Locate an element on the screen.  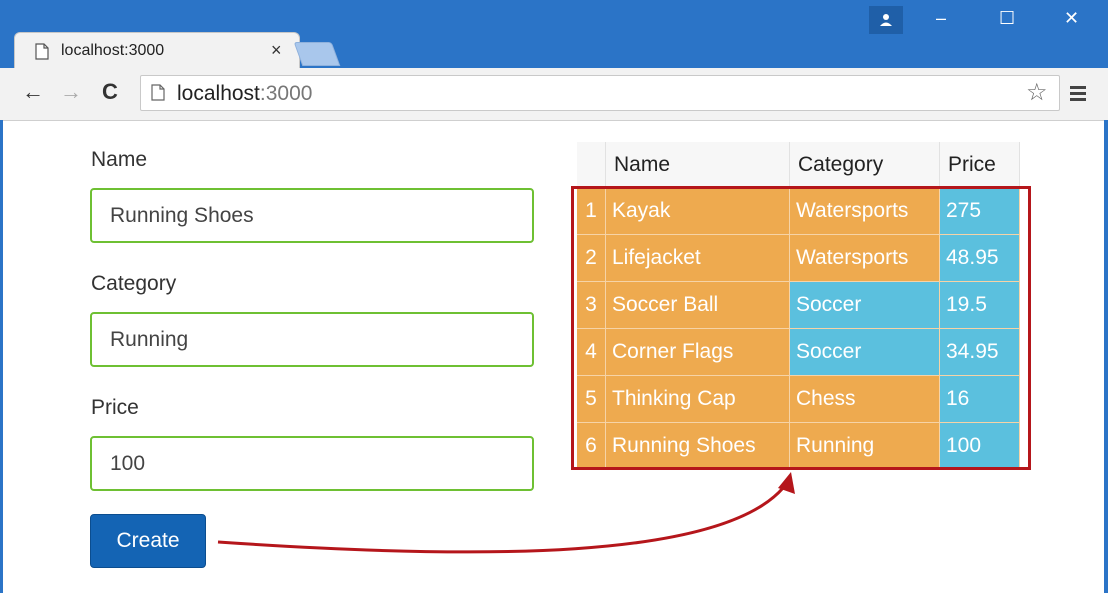
tab-title: localhost:3000 is located at coordinates (113, 50).